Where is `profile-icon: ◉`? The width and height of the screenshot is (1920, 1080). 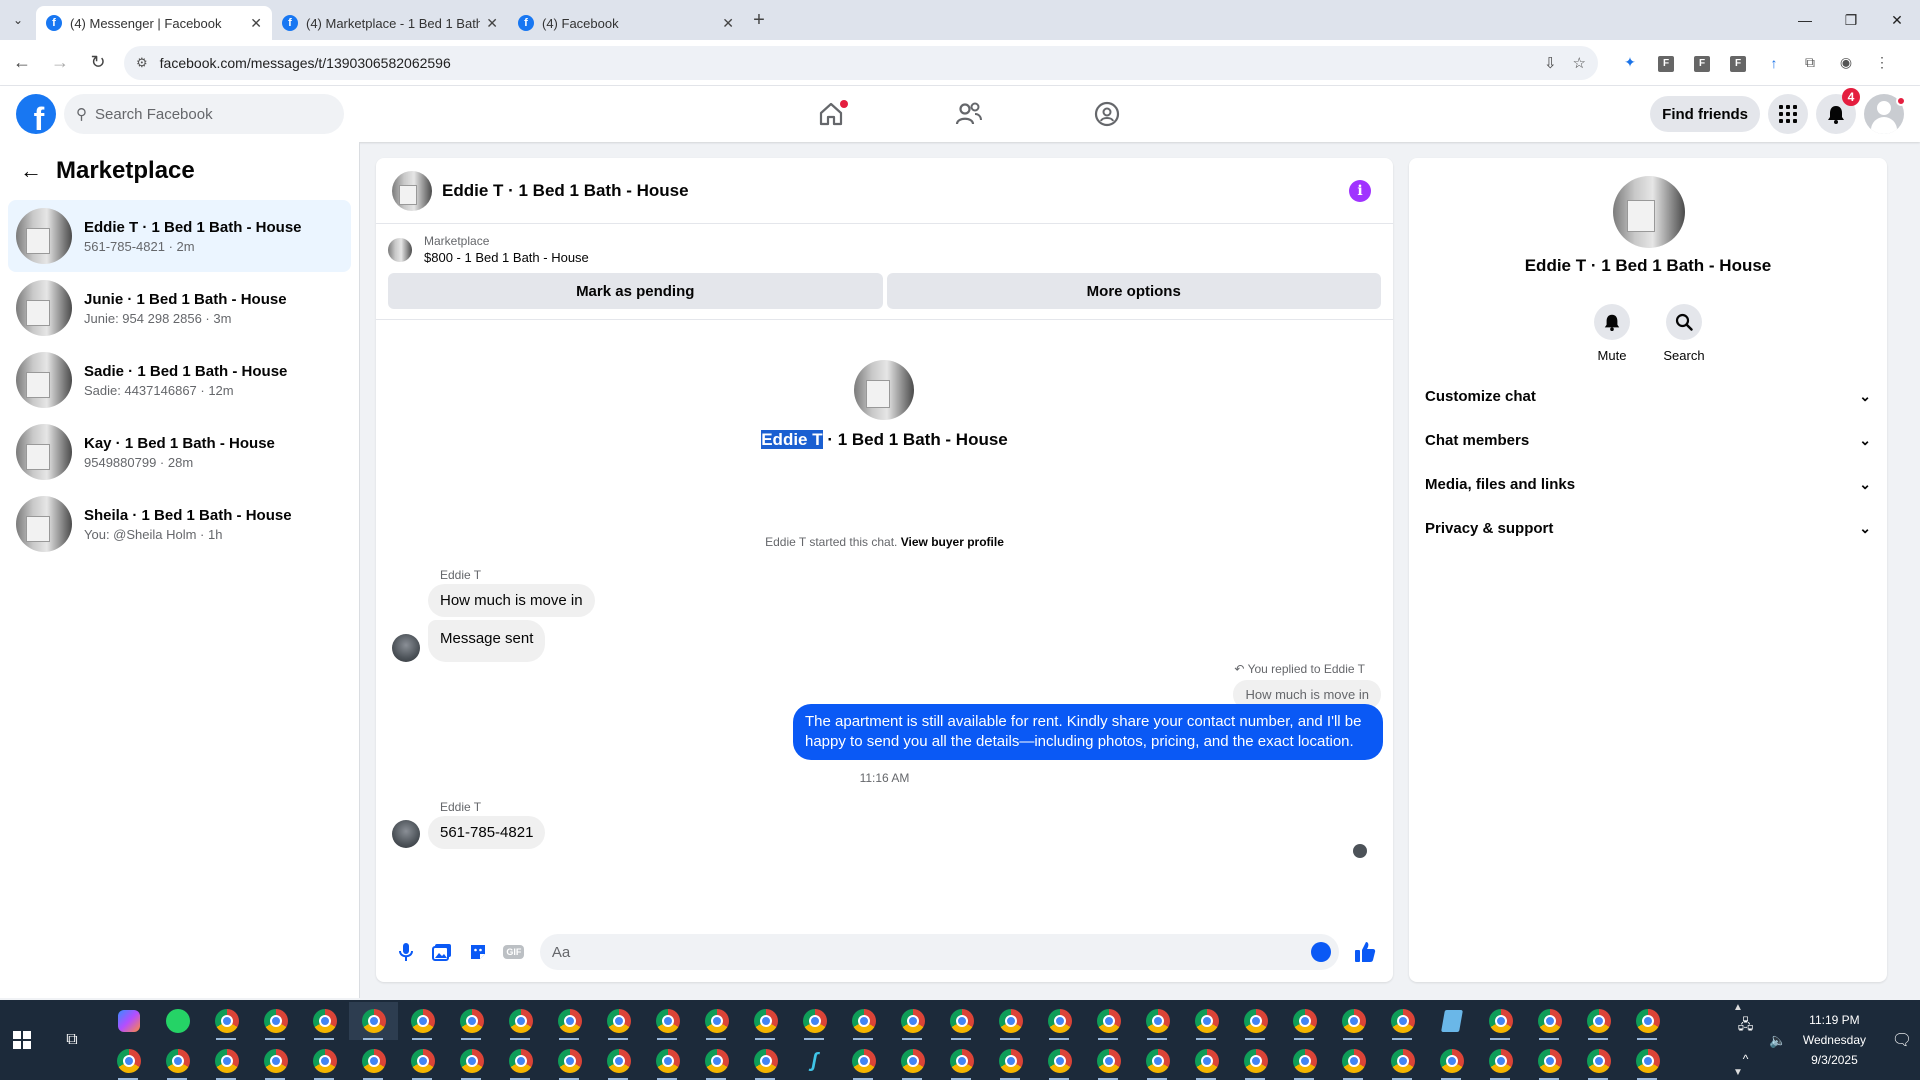
profile-icon: ◉ is located at coordinates (1846, 62).